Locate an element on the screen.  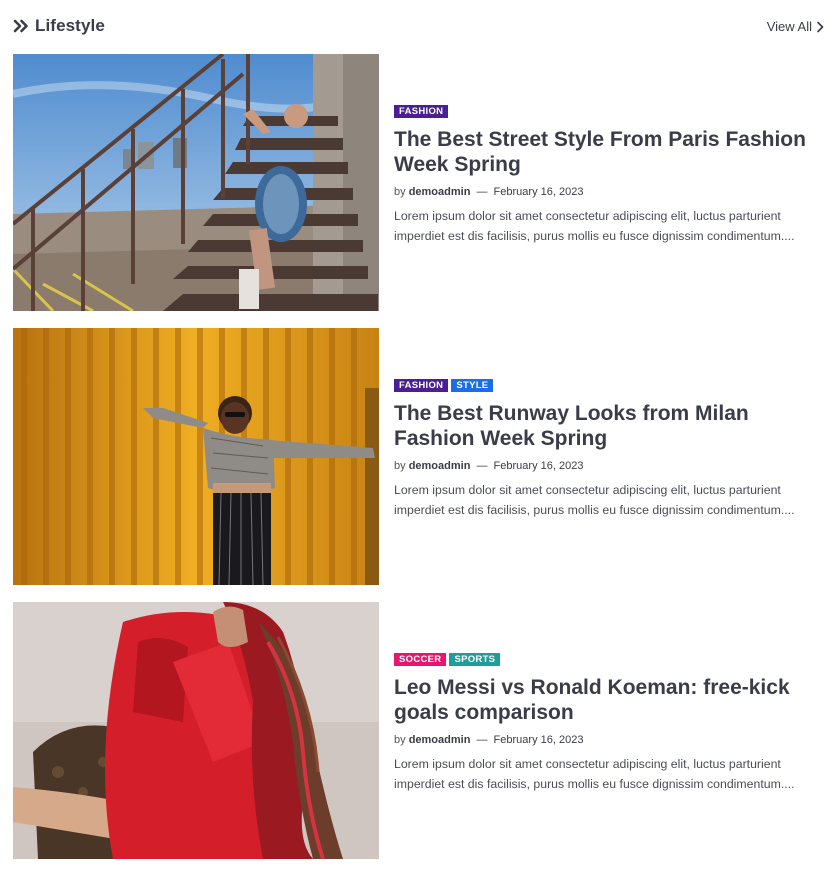
view-all-link: View All is located at coordinates (796, 26).